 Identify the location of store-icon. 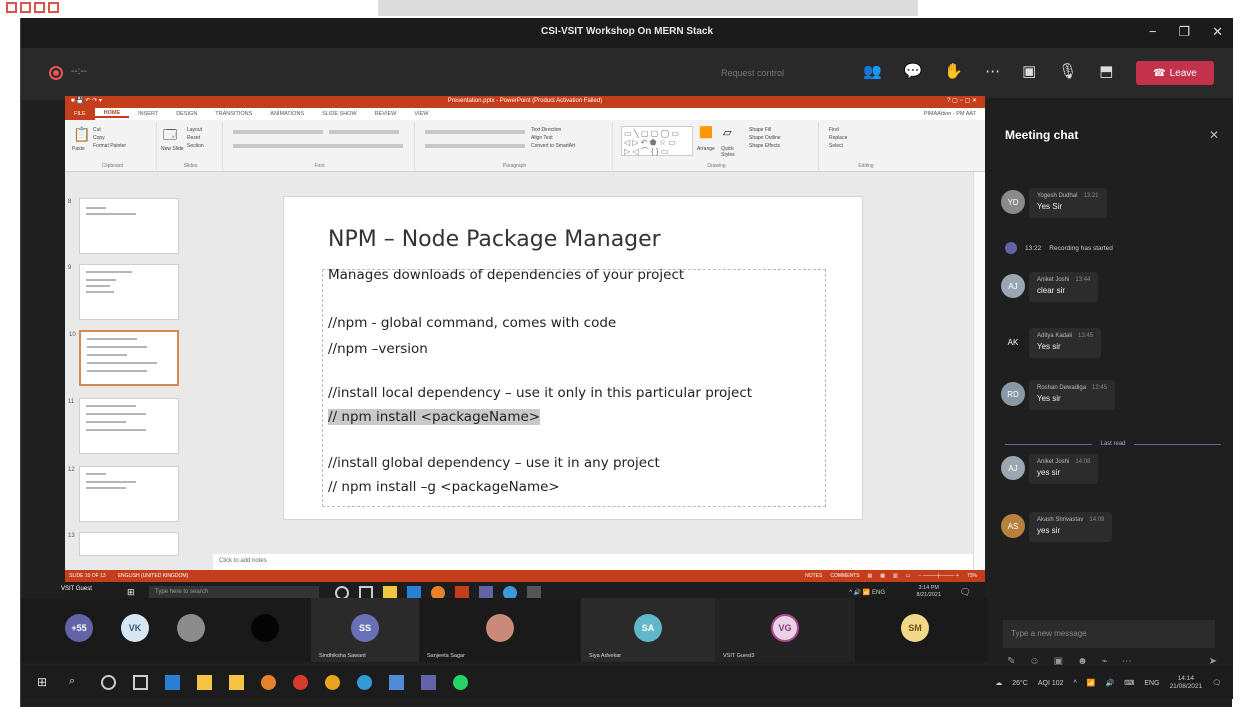
(204, 682).